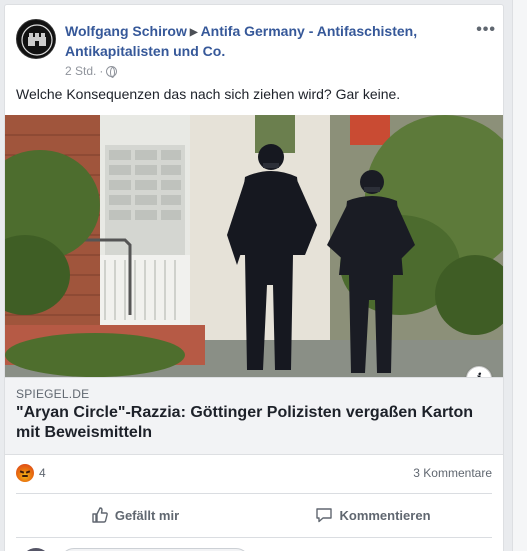 The width and height of the screenshot is (527, 551). What do you see at coordinates (486, 30) in the screenshot?
I see `more-options-icon: •••` at bounding box center [486, 30].